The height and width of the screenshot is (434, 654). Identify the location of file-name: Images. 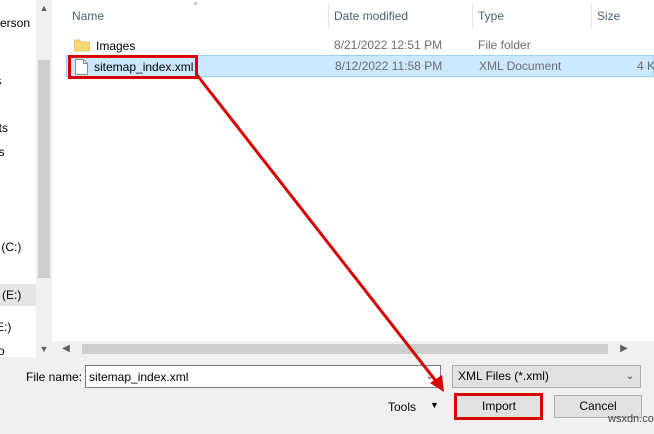
(116, 45).